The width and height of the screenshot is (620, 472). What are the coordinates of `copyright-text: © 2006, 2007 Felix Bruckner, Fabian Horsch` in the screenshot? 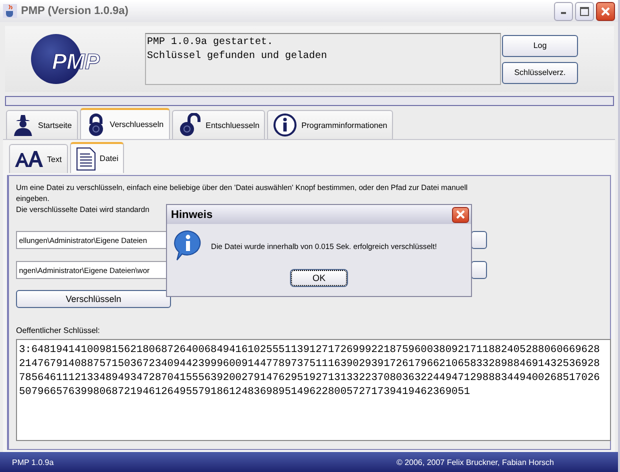 It's located at (475, 462).